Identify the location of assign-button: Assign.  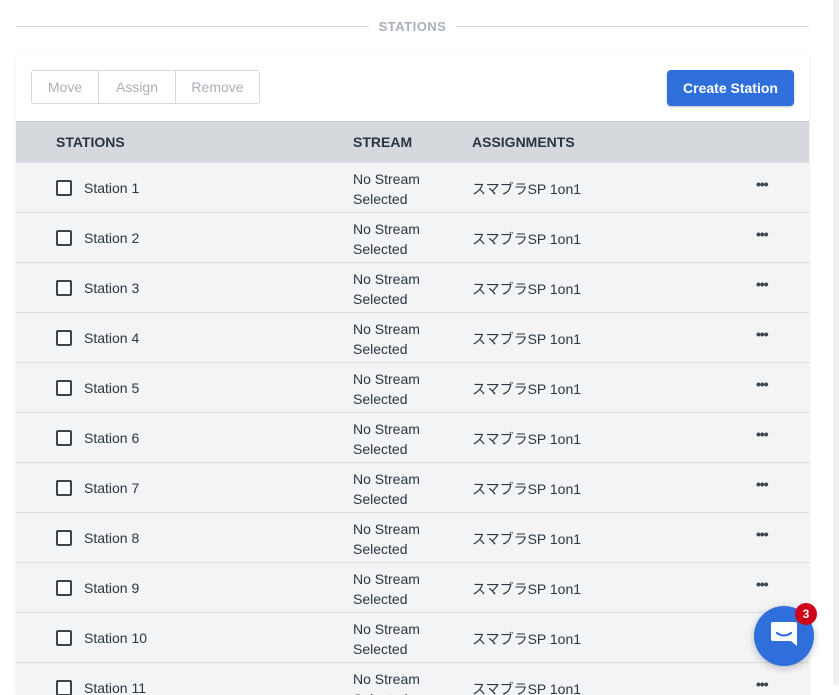
(137, 87).